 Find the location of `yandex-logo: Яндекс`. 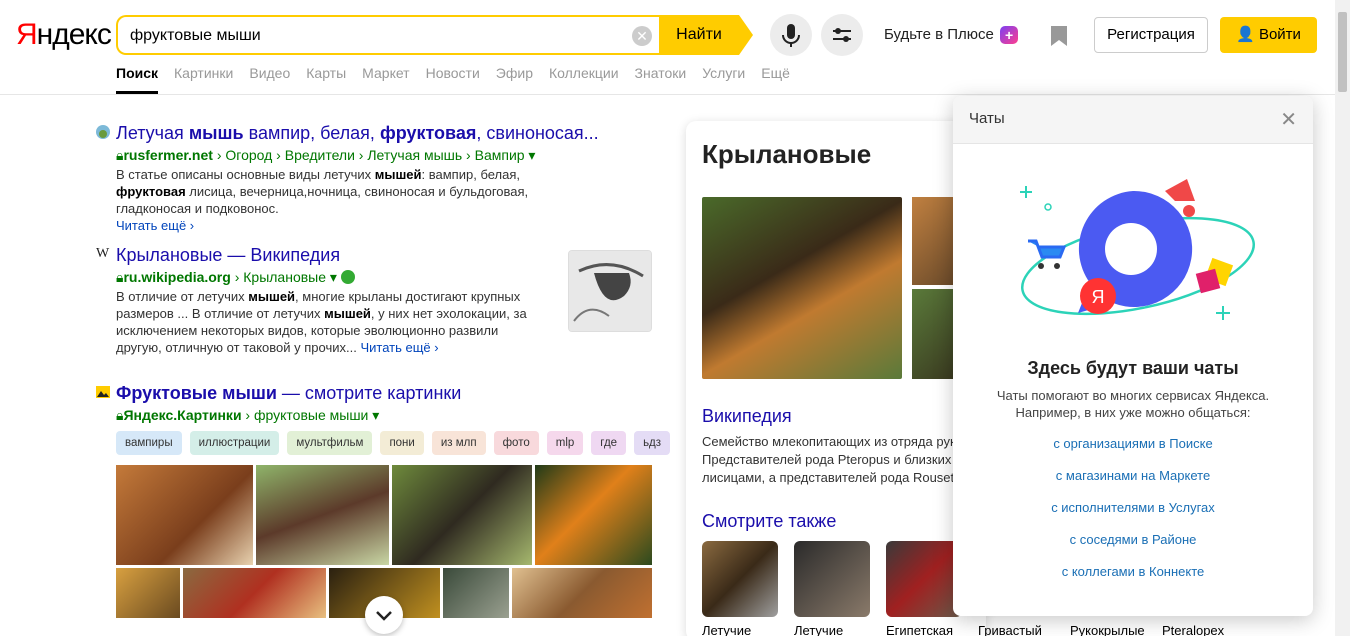

yandex-logo: Яндекс is located at coordinates (64, 35).